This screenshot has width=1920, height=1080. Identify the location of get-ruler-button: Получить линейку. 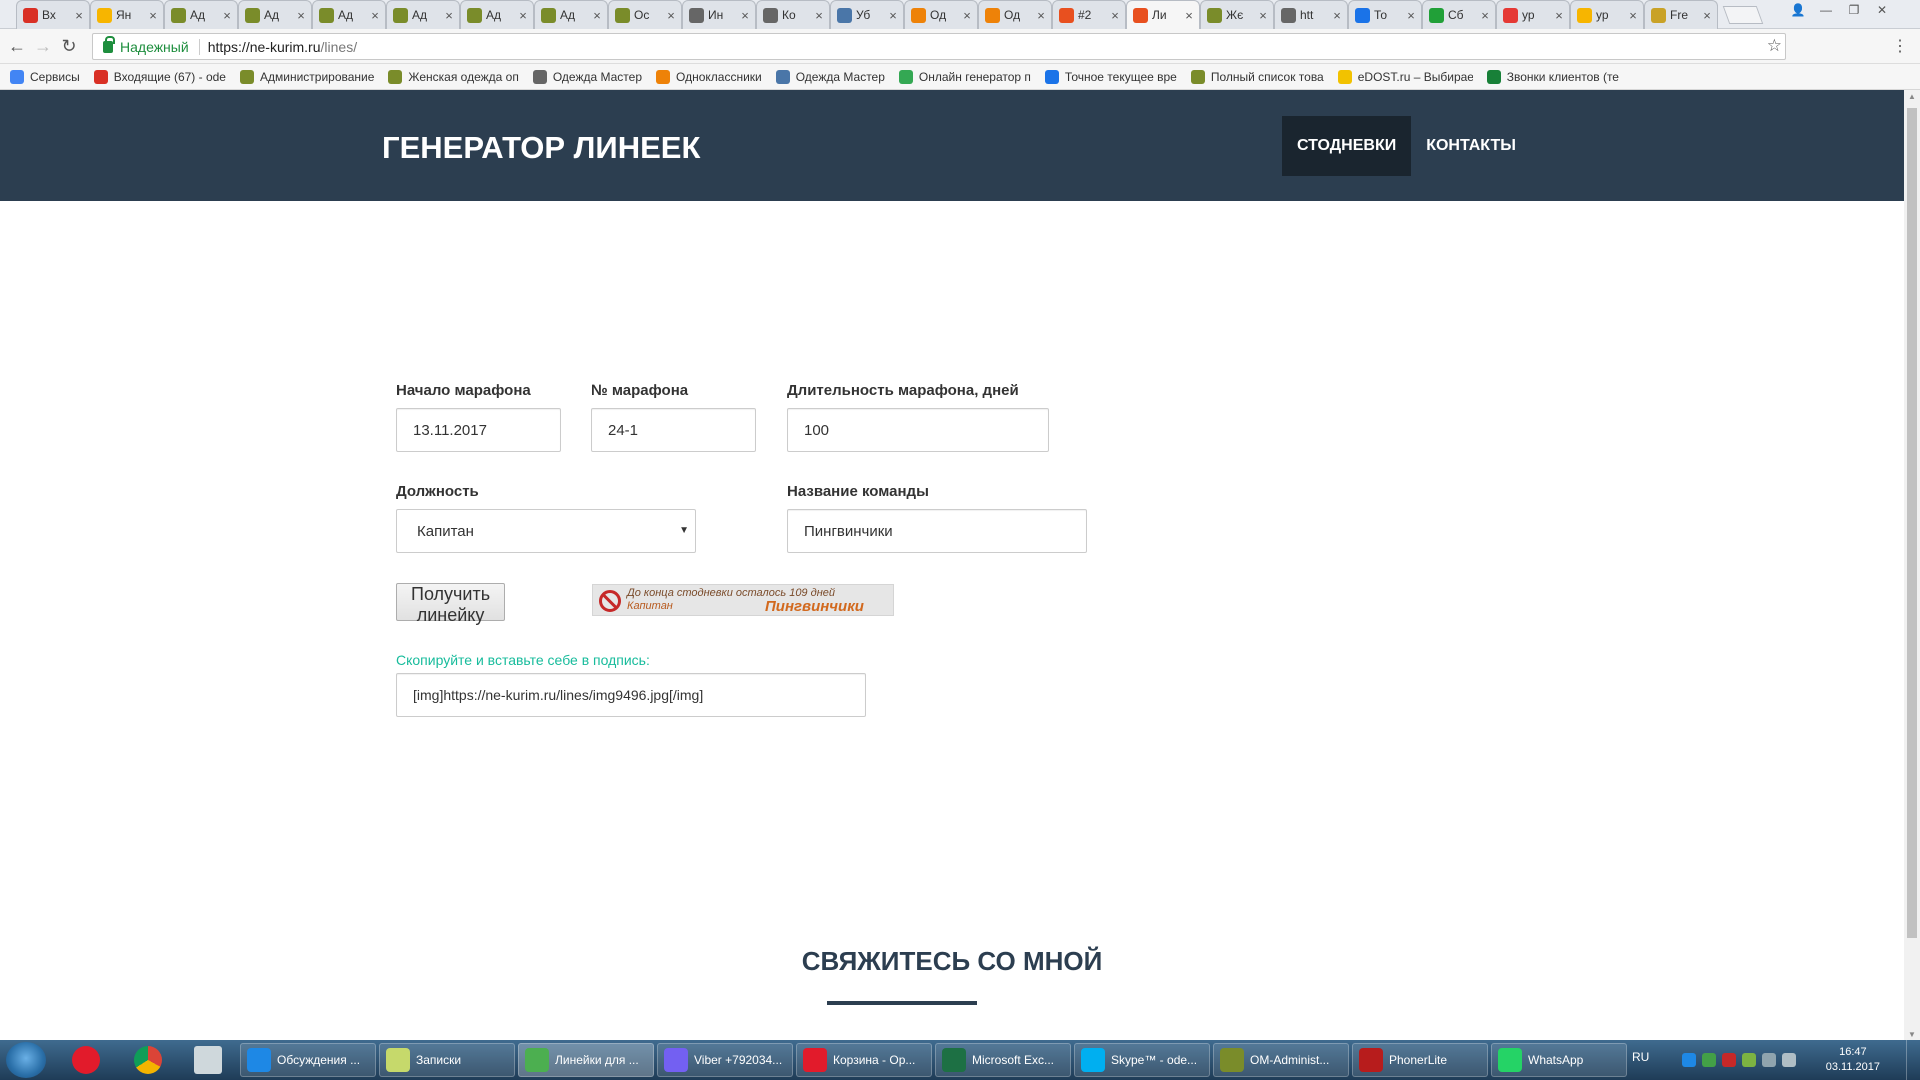
(451, 604).